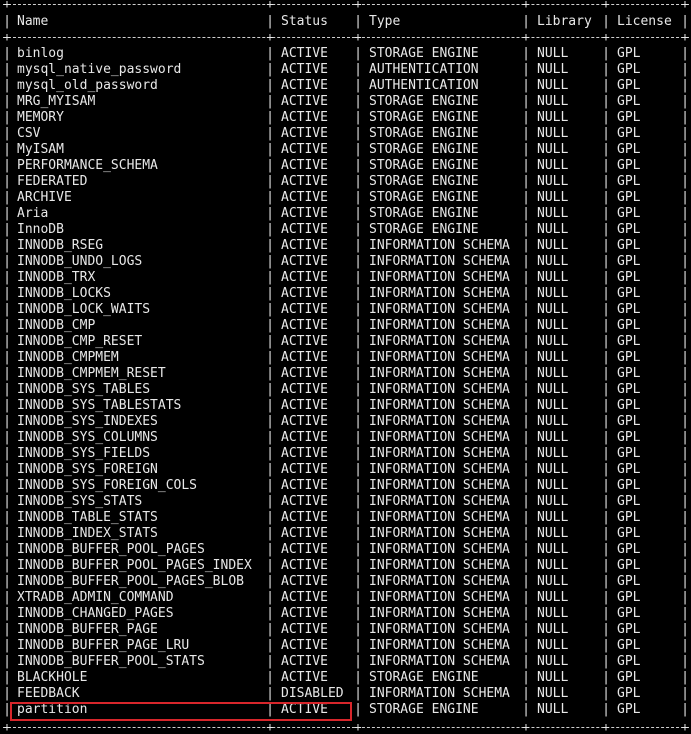 The image size is (691, 734). I want to click on cell-name: INNODB_LOCKS, so click(64, 293).